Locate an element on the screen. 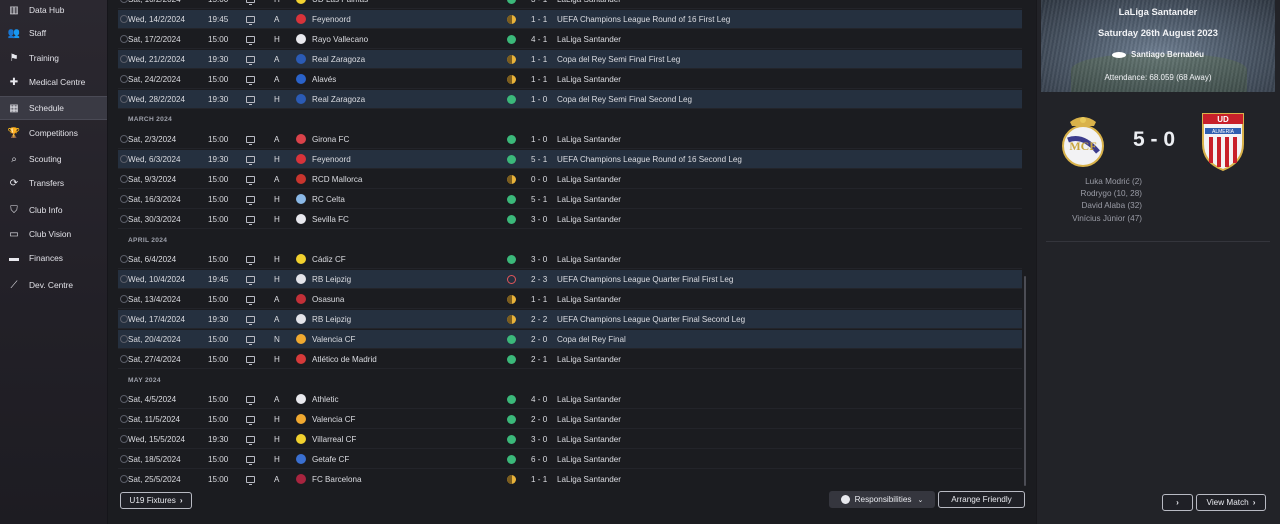 The width and height of the screenshot is (1280, 524). fixture-competition: Copa del Rey Final is located at coordinates (591, 339).